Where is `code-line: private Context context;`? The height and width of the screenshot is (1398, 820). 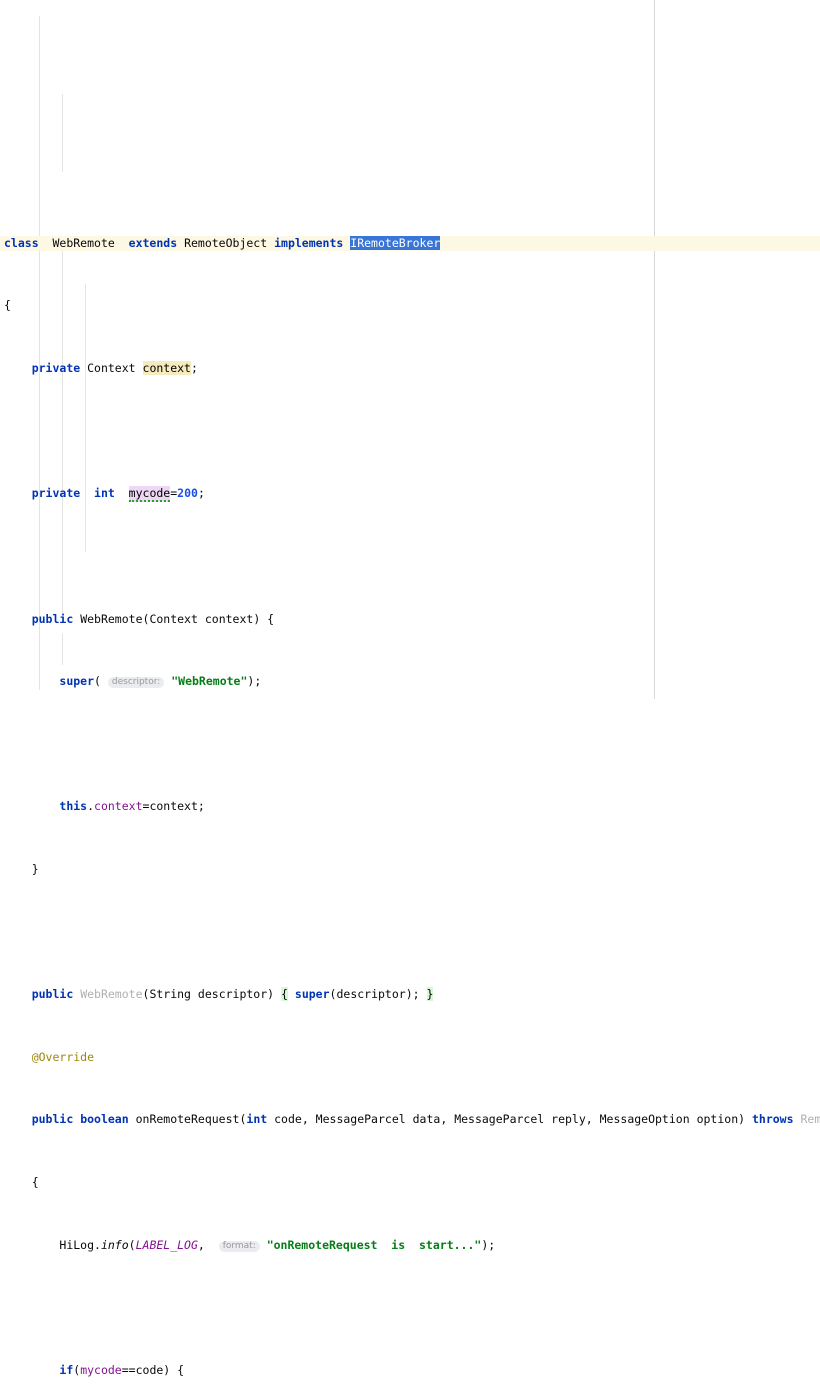 code-line: private Context context; is located at coordinates (410, 369).